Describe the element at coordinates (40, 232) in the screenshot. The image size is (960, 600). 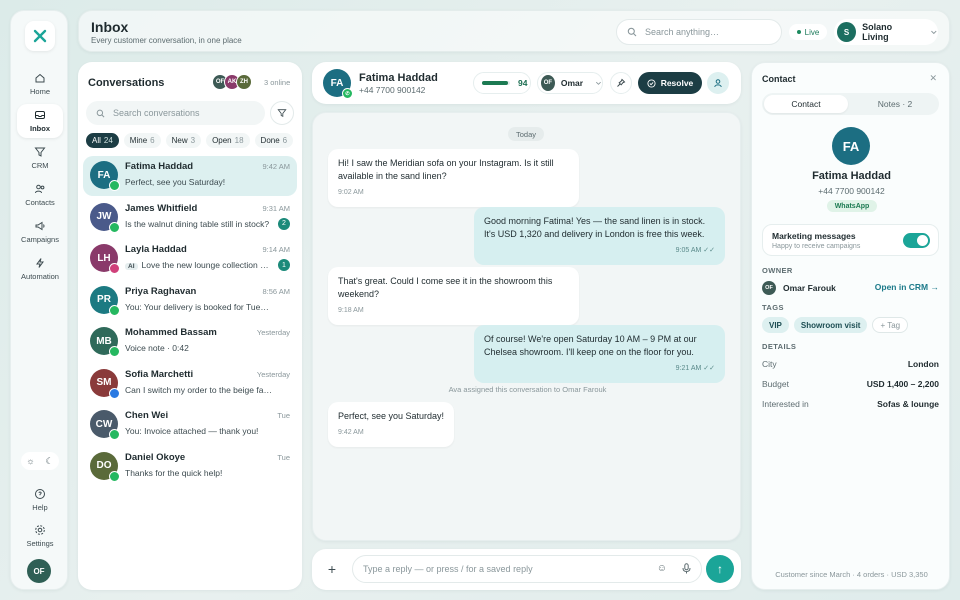
I see `nav-campaigns: Campaigns` at that location.